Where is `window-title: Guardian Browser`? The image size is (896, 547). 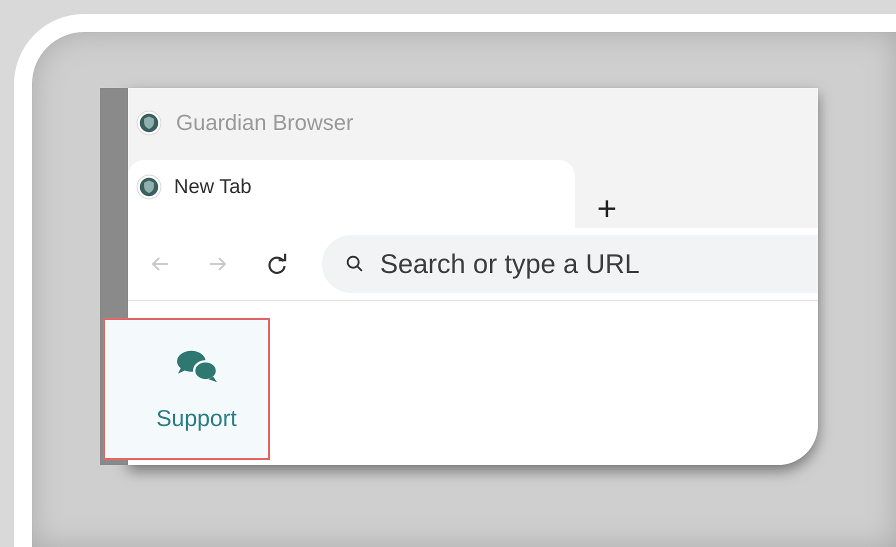 window-title: Guardian Browser is located at coordinates (265, 123).